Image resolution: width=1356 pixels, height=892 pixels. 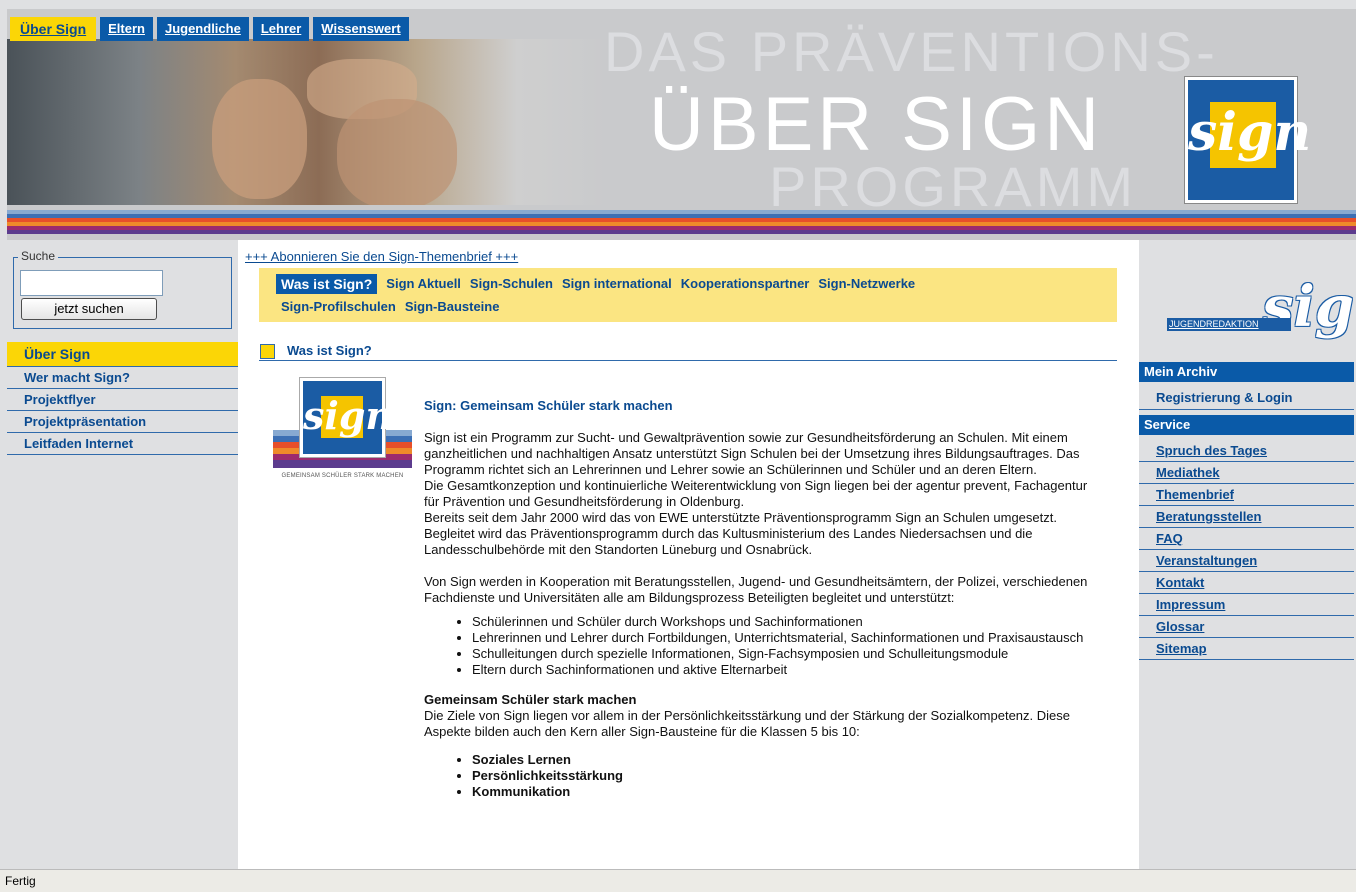 What do you see at coordinates (89, 309) in the screenshot?
I see `search-button: jetzt suchen` at bounding box center [89, 309].